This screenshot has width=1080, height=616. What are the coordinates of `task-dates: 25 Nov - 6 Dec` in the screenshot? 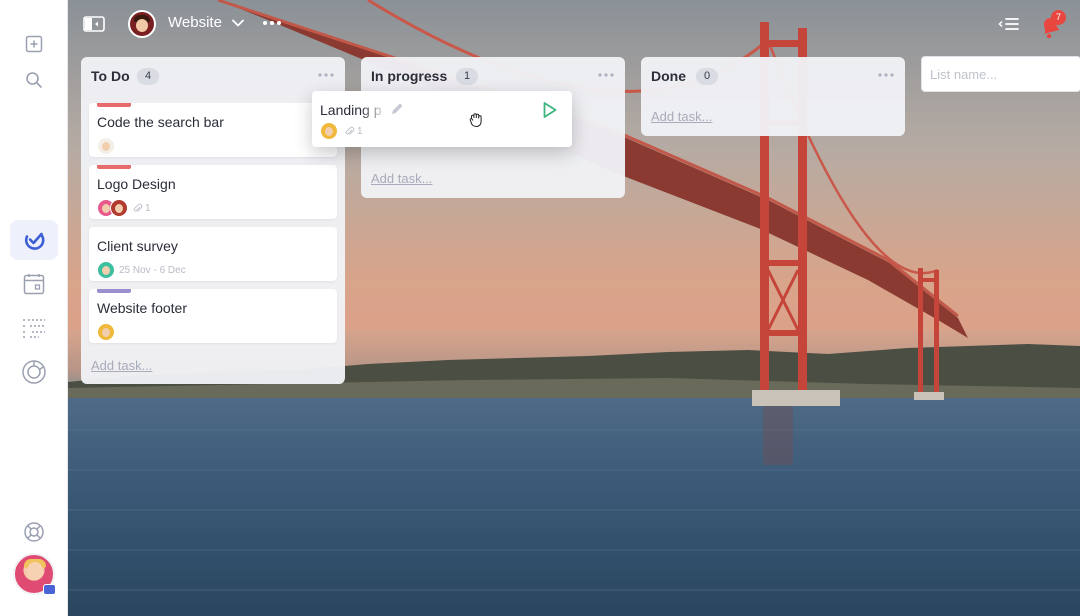 It's located at (152, 270).